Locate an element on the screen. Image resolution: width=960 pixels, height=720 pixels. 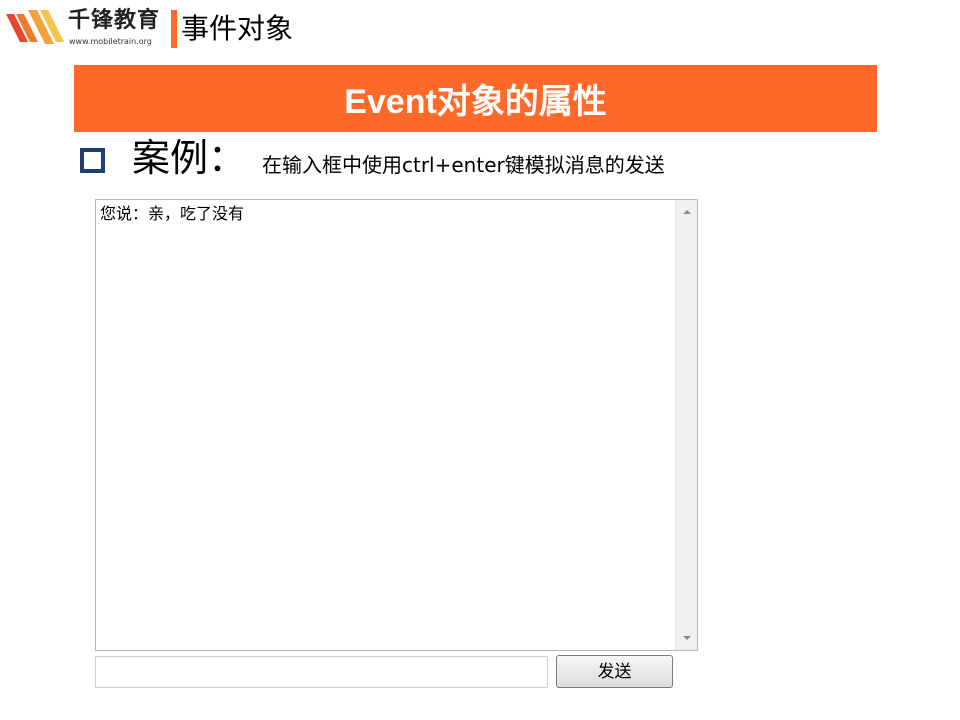
chat-message: 您说：亲，吃了没有 is located at coordinates (172, 213).